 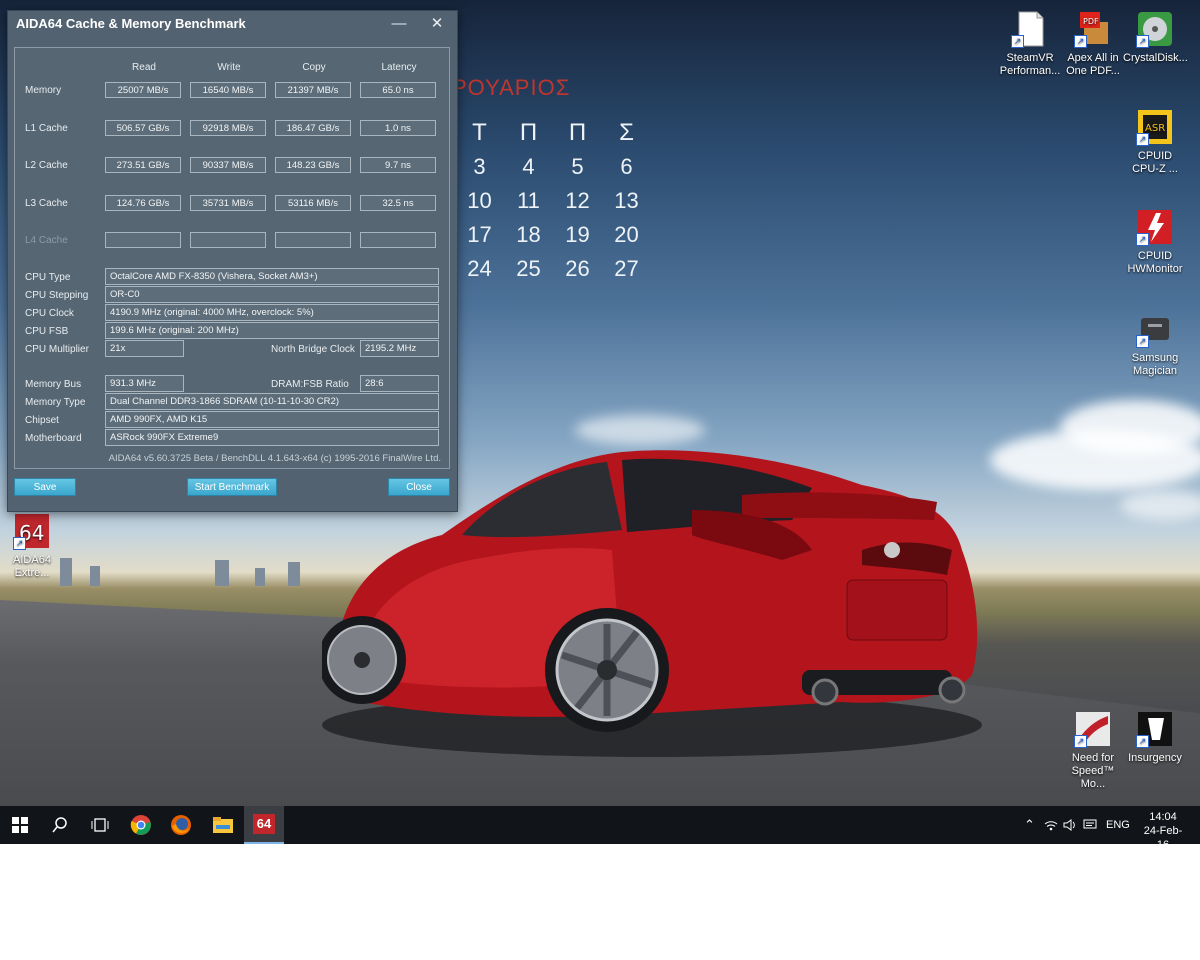 I want to click on calendar-day-header: Τ, so click(x=479, y=132).